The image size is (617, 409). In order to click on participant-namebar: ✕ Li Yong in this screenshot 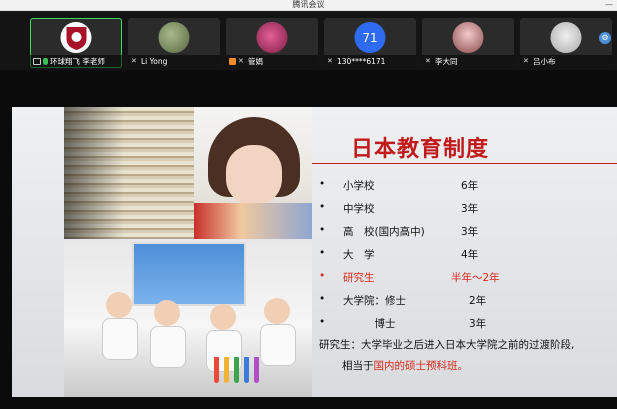, I will do `click(174, 61)`.